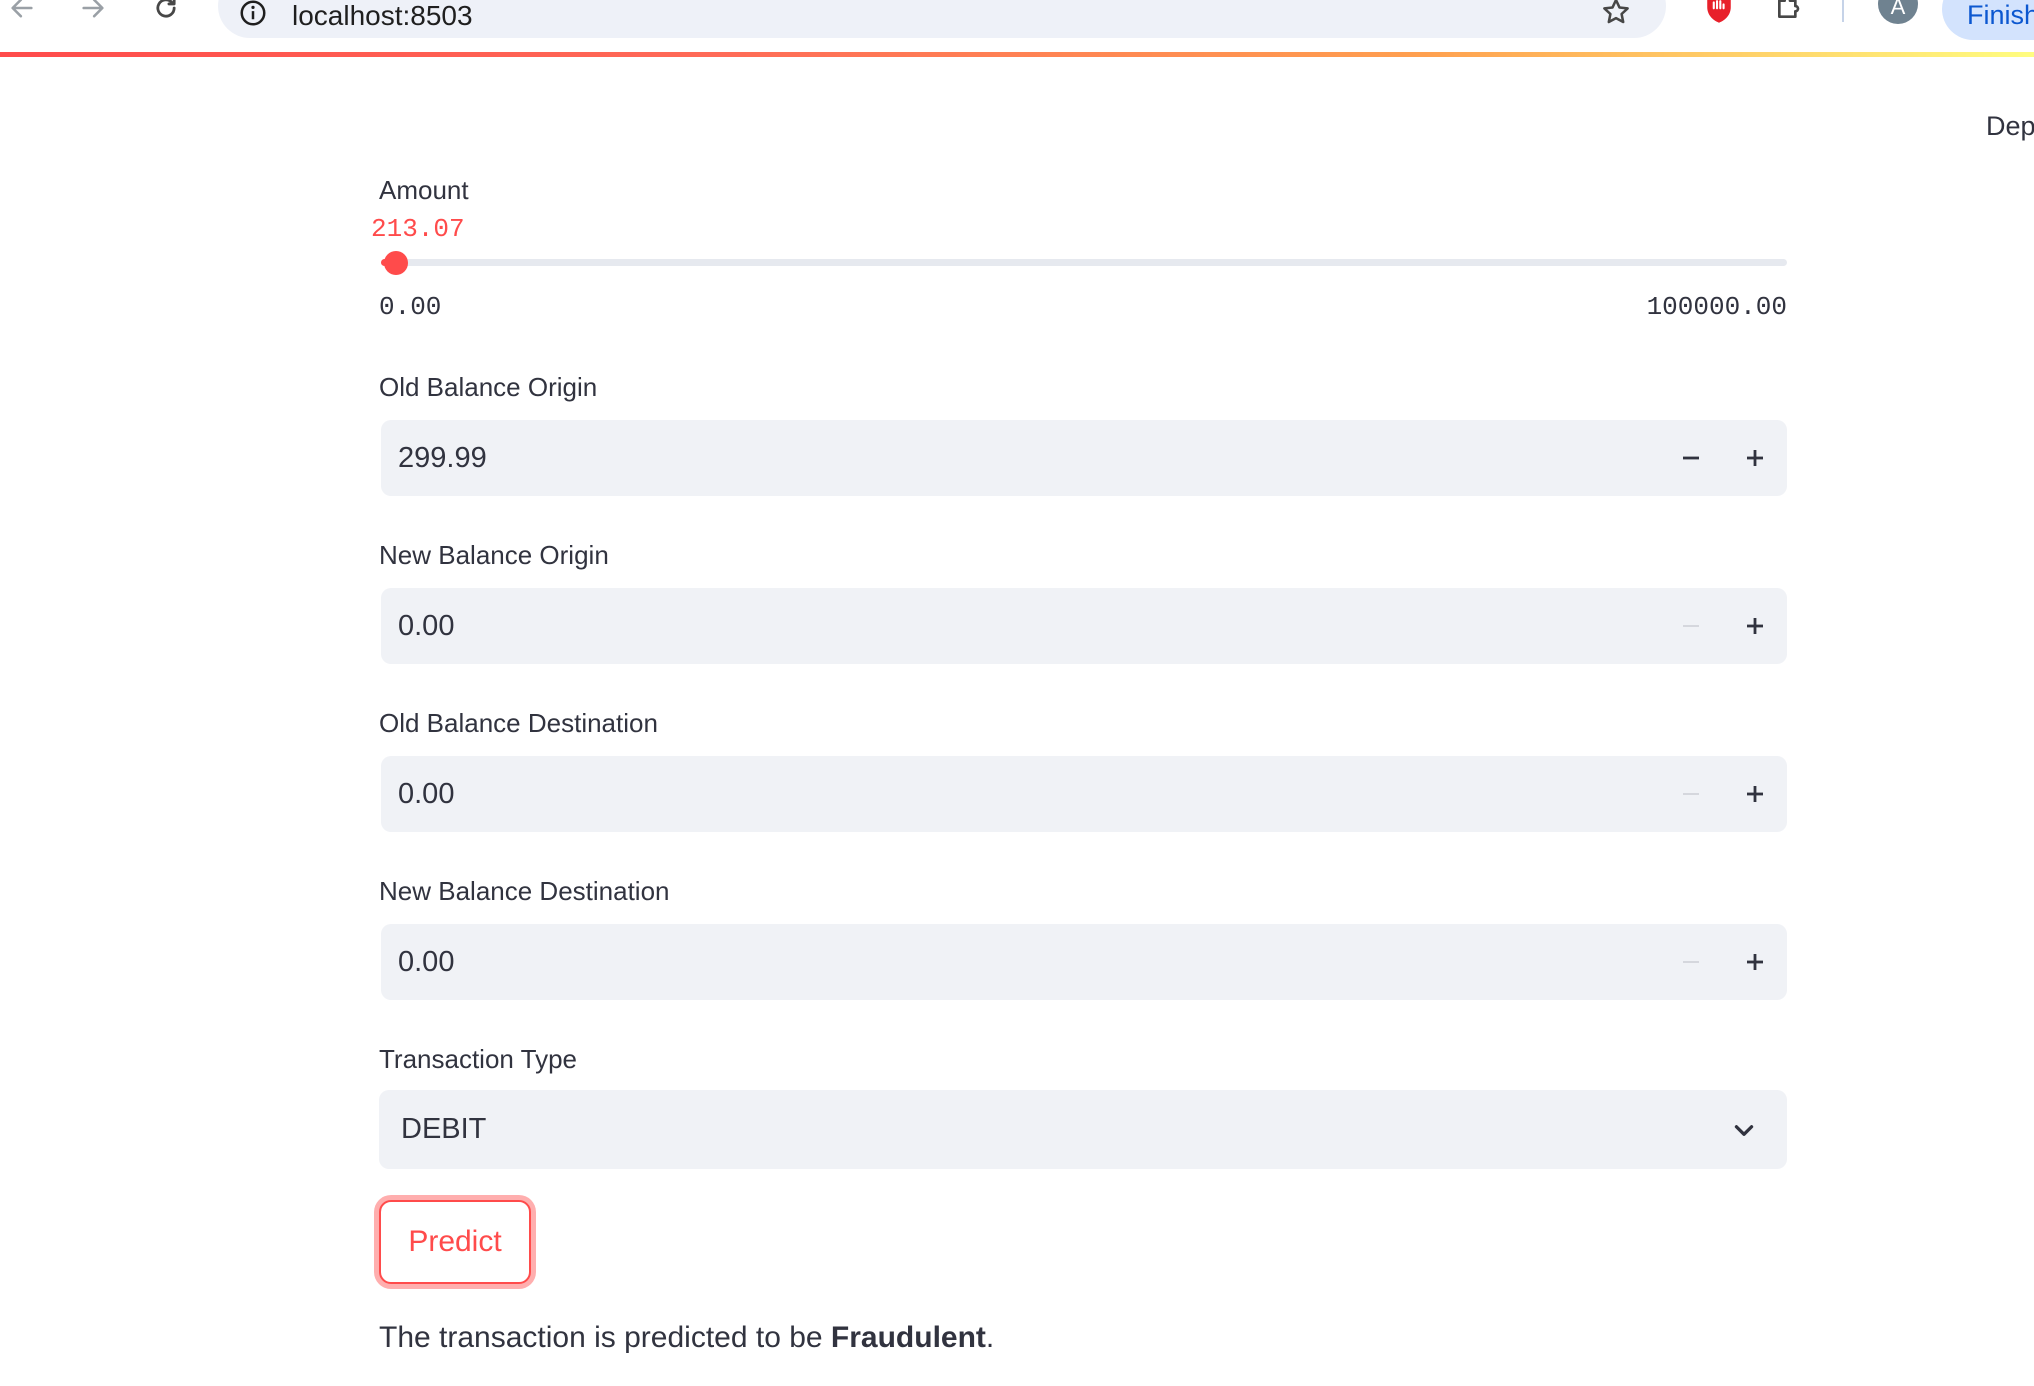 Image resolution: width=2034 pixels, height=1386 pixels. I want to click on new-balance-destination-decrement, so click(1691, 962).